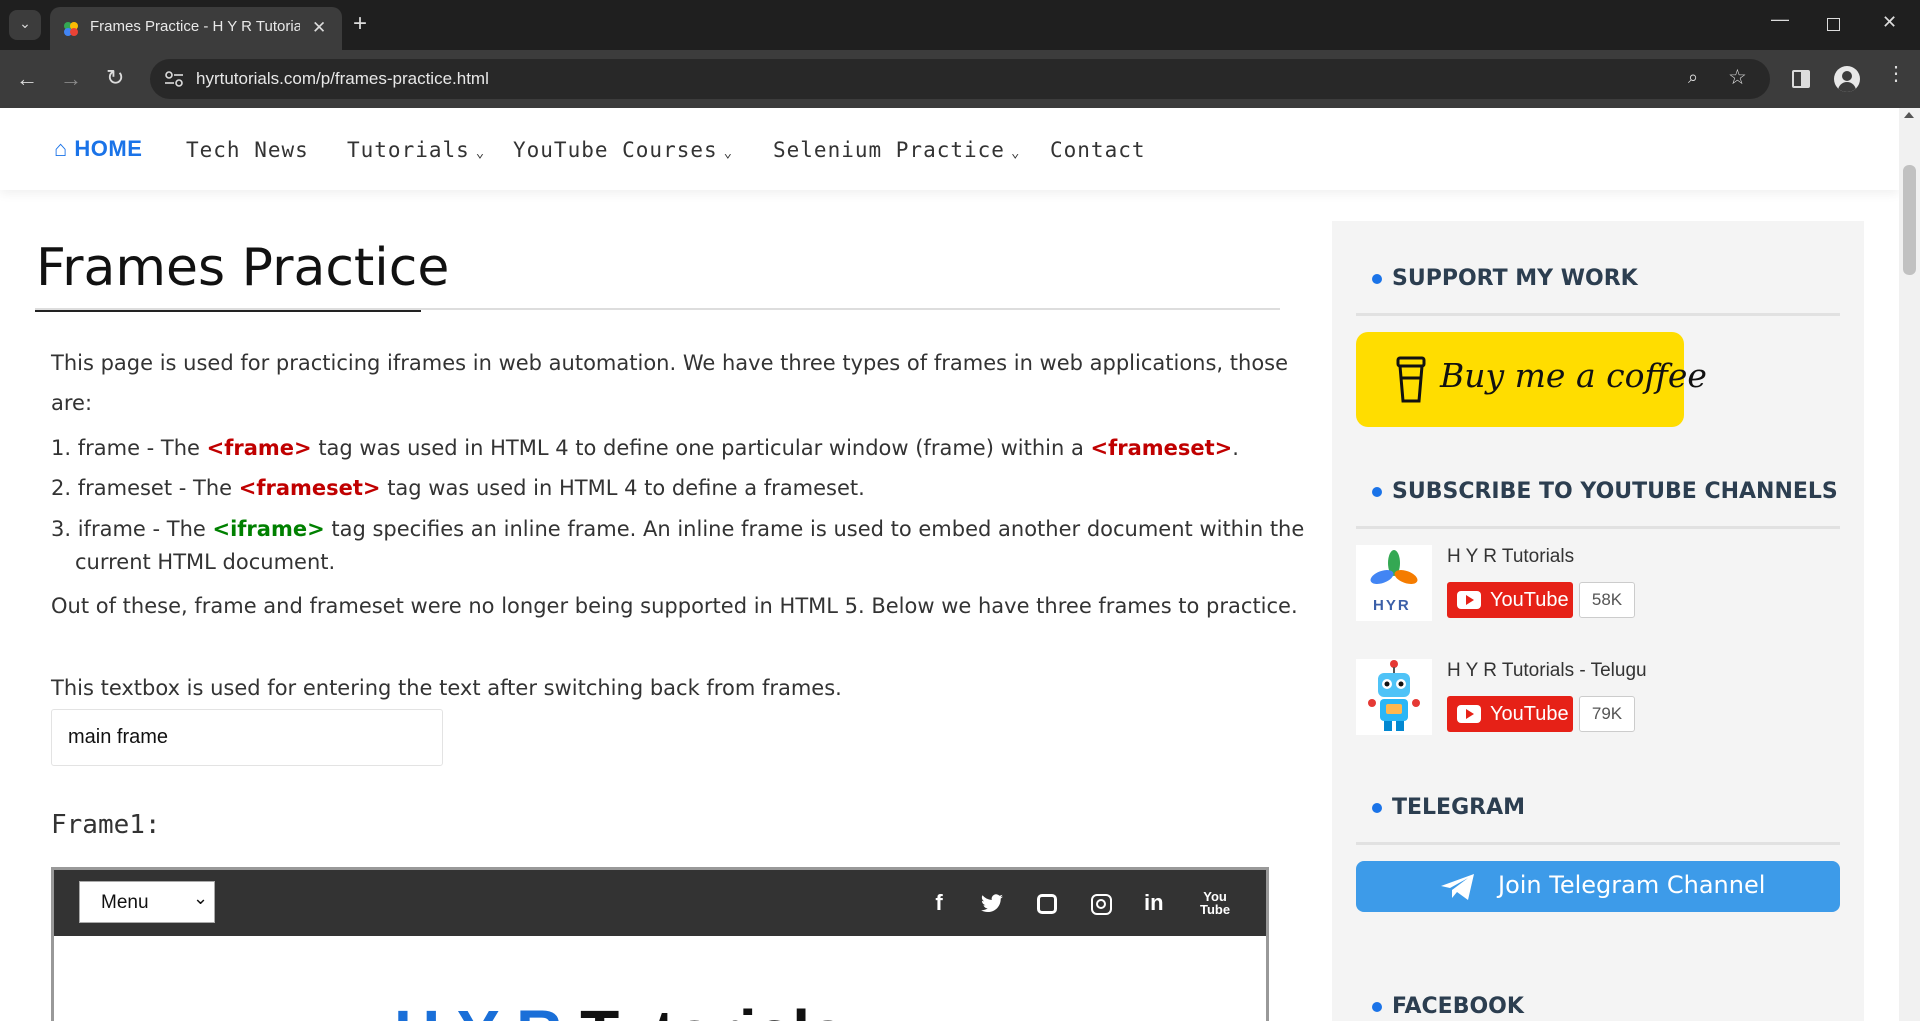 The image size is (1920, 1021). Describe the element at coordinates (992, 904) in the screenshot. I see `twitter-icon` at that location.